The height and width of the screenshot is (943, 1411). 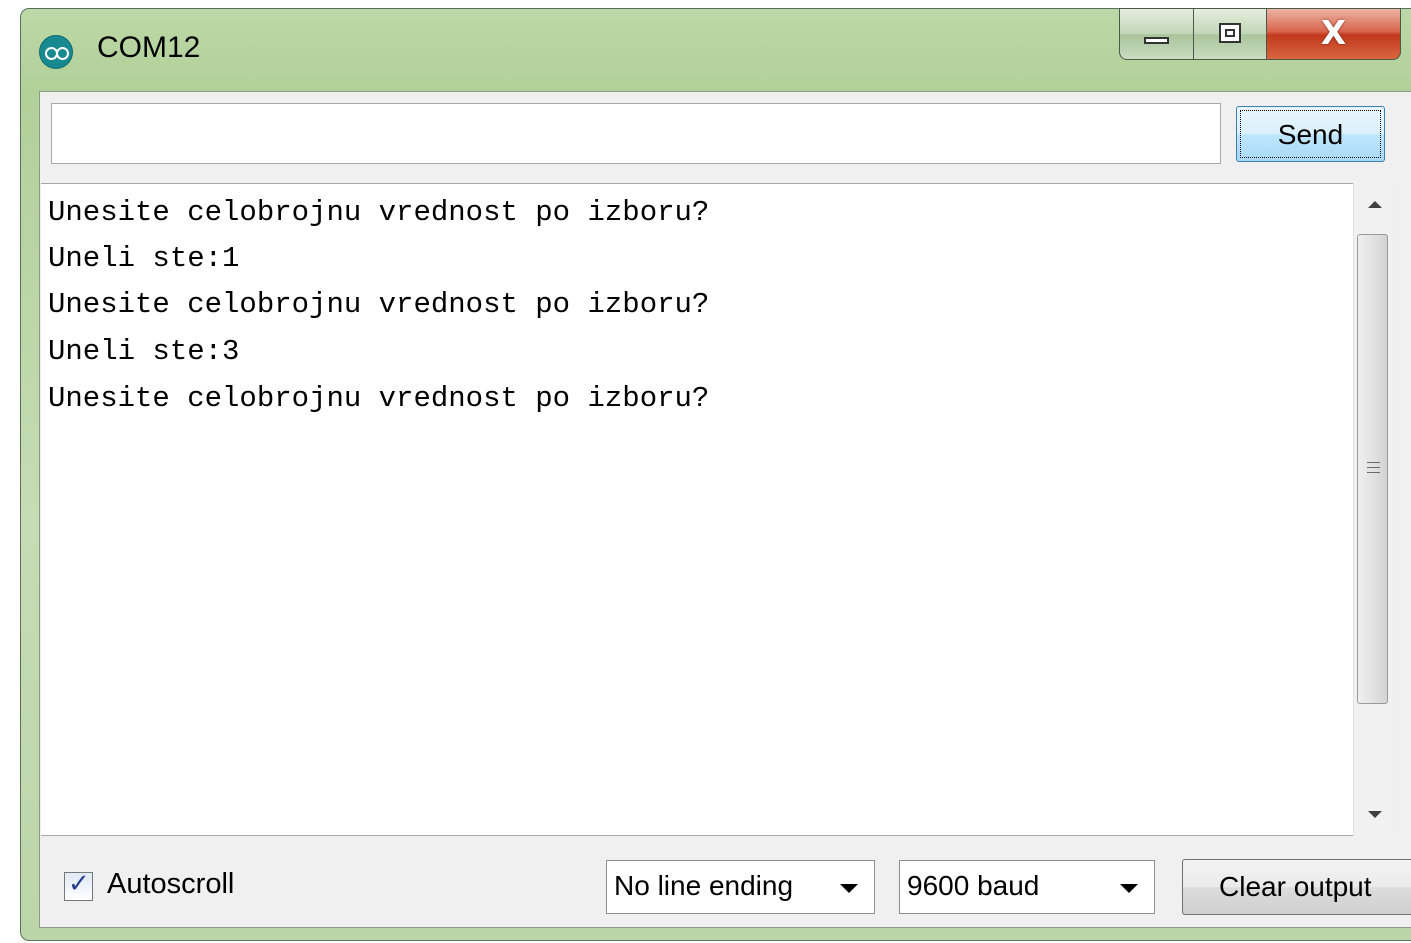 I want to click on baud-rate-select: 9600 baud, so click(x=1027, y=887).